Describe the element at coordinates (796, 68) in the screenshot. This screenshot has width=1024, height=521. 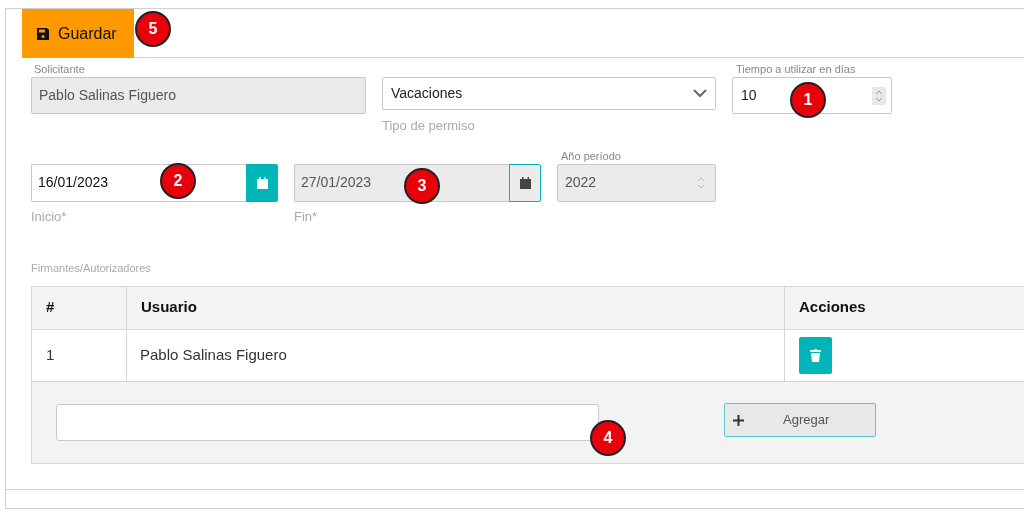
I see `field-label: Tiempo a utilizar en días` at that location.